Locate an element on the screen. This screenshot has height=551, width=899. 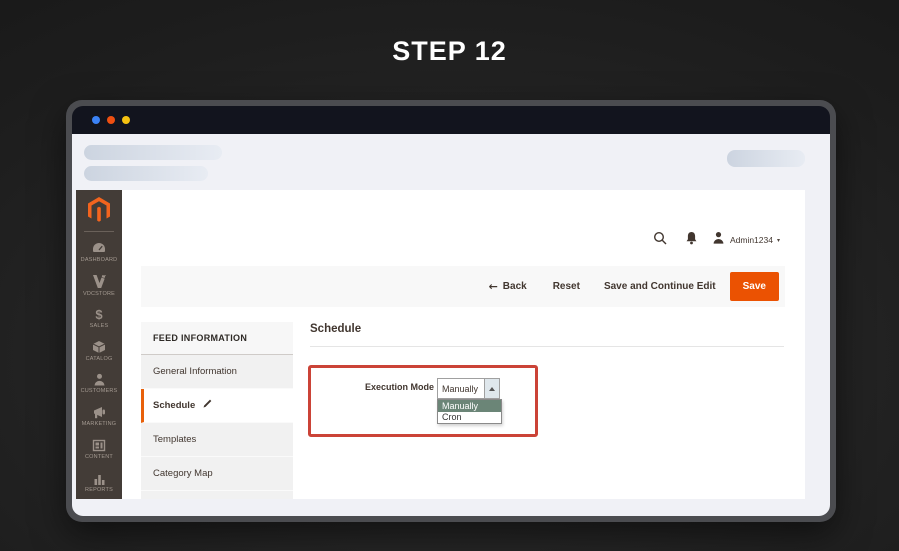
user-avatar-icon is located at coordinates (718, 240).